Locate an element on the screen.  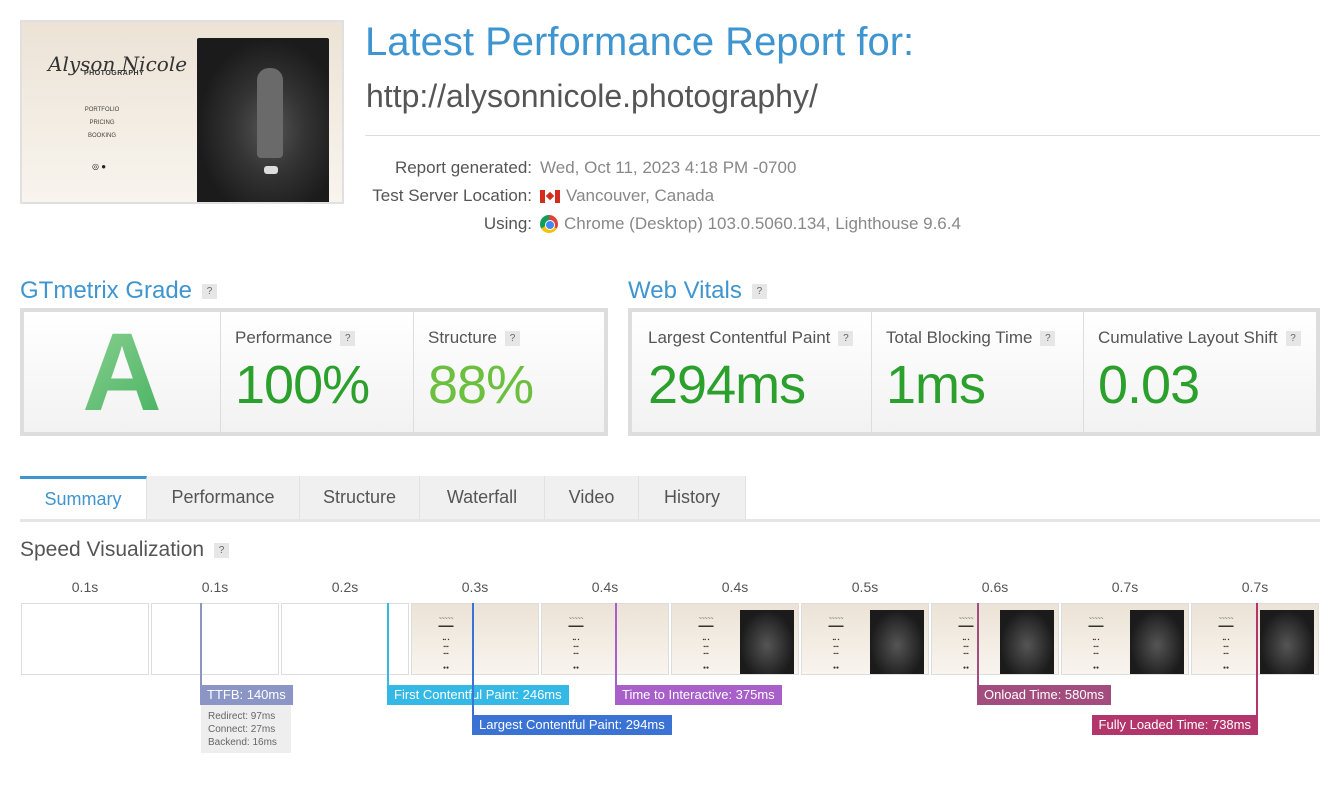
performance-label: Performance is located at coordinates (284, 337).